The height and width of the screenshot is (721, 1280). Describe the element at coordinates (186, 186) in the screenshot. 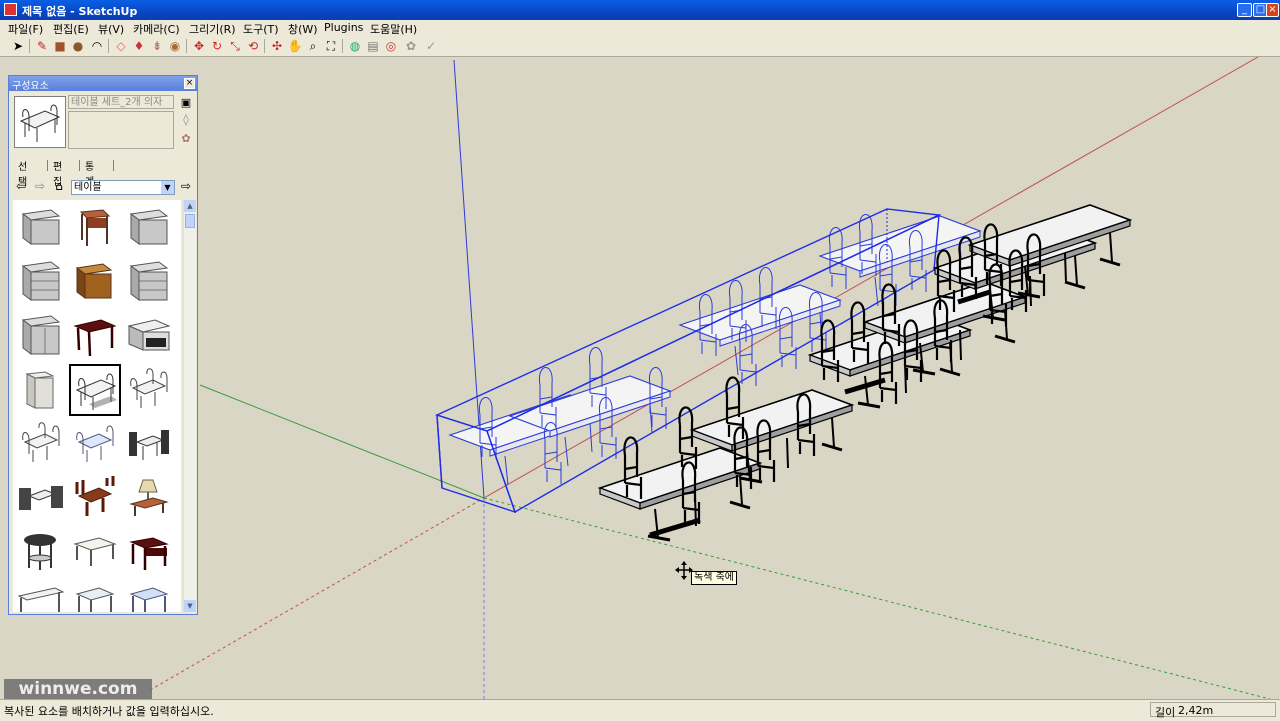

I see `details-arrow-icon: ⇨` at that location.